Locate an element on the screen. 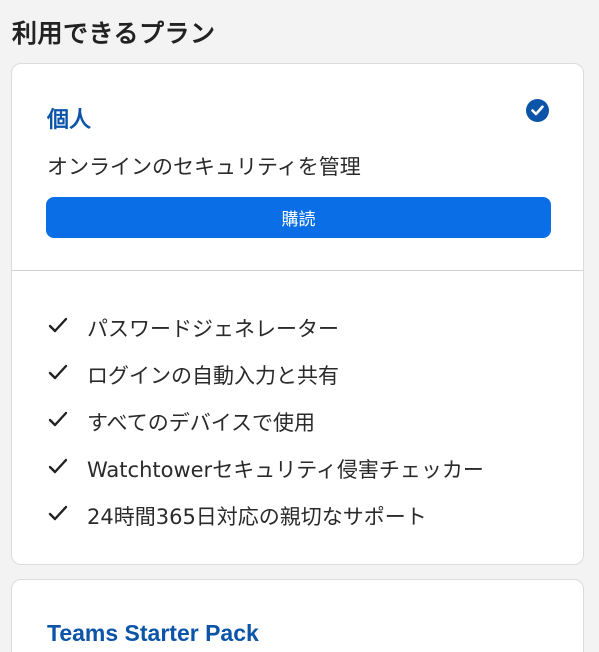 The height and width of the screenshot is (652, 599). feature-item: Watchtowerセキュリティ侵害チェッカー is located at coordinates (265, 468).